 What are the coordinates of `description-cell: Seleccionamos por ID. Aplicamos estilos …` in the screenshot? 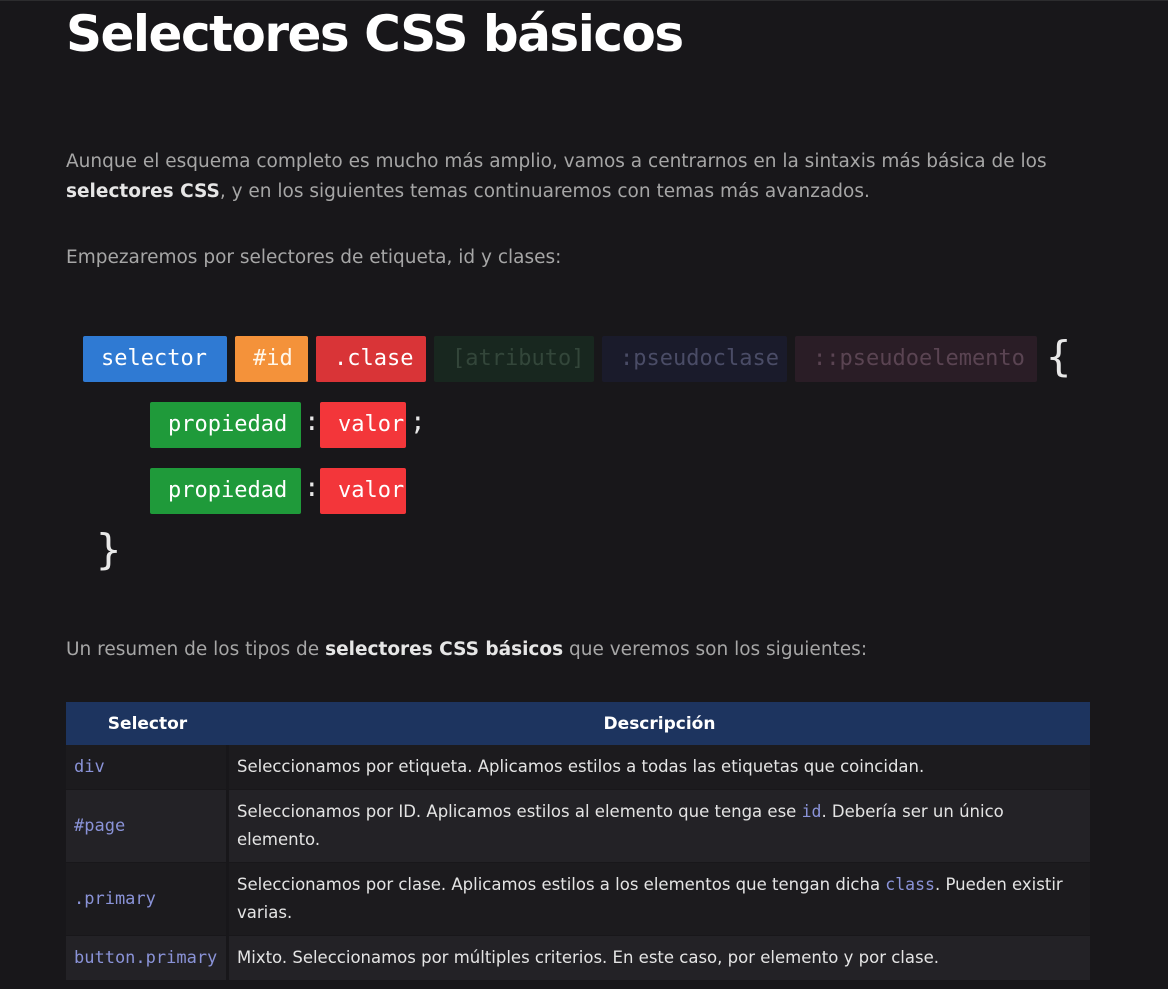 It's located at (659, 826).